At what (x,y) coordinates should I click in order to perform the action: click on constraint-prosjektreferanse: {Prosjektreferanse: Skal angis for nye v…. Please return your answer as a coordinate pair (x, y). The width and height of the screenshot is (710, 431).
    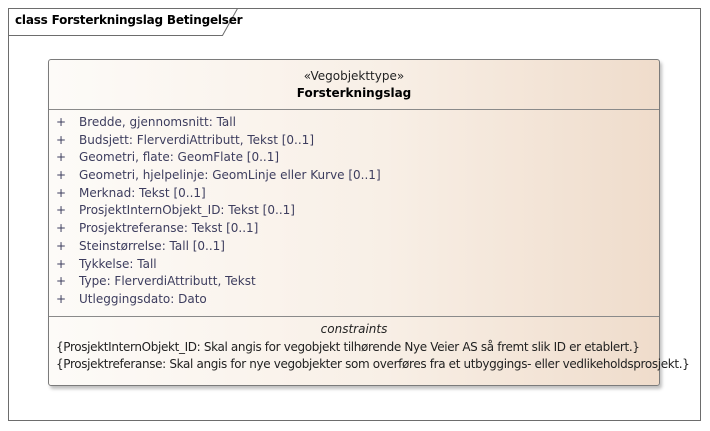
    Looking at the image, I should click on (373, 364).